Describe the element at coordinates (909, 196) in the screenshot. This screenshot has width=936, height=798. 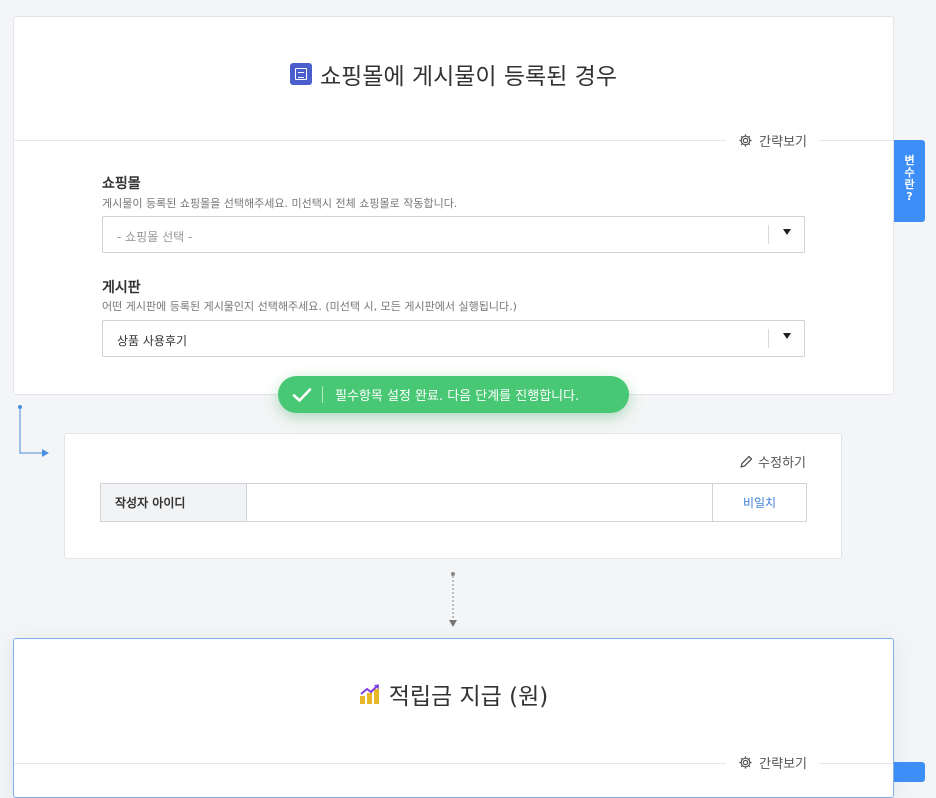
I see `help-tab-char: ?` at that location.